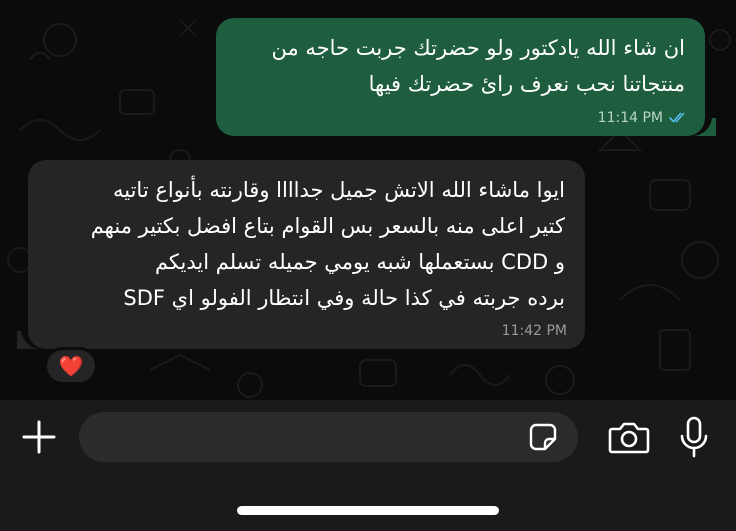  I want to click on attach-button, so click(39, 437).